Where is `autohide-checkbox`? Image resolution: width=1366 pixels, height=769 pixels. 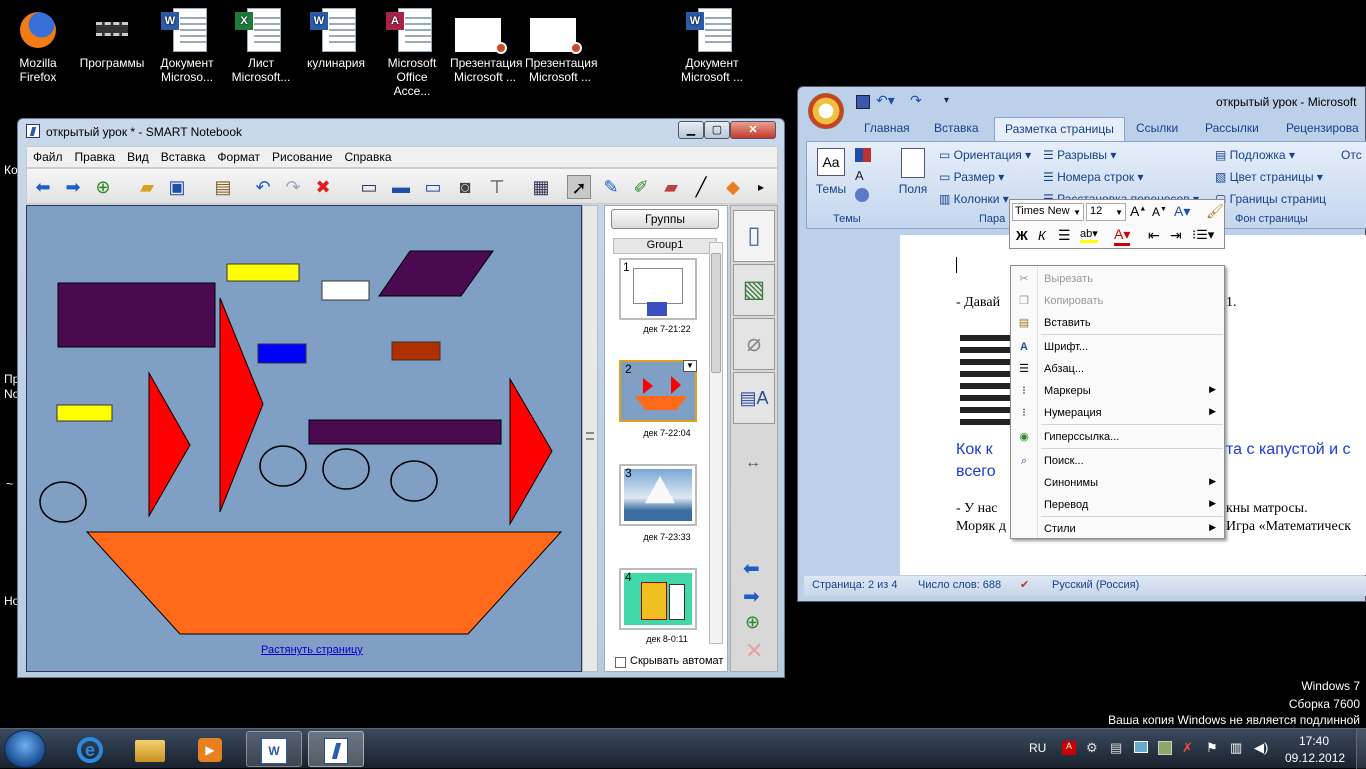
autohide-checkbox is located at coordinates (620, 662).